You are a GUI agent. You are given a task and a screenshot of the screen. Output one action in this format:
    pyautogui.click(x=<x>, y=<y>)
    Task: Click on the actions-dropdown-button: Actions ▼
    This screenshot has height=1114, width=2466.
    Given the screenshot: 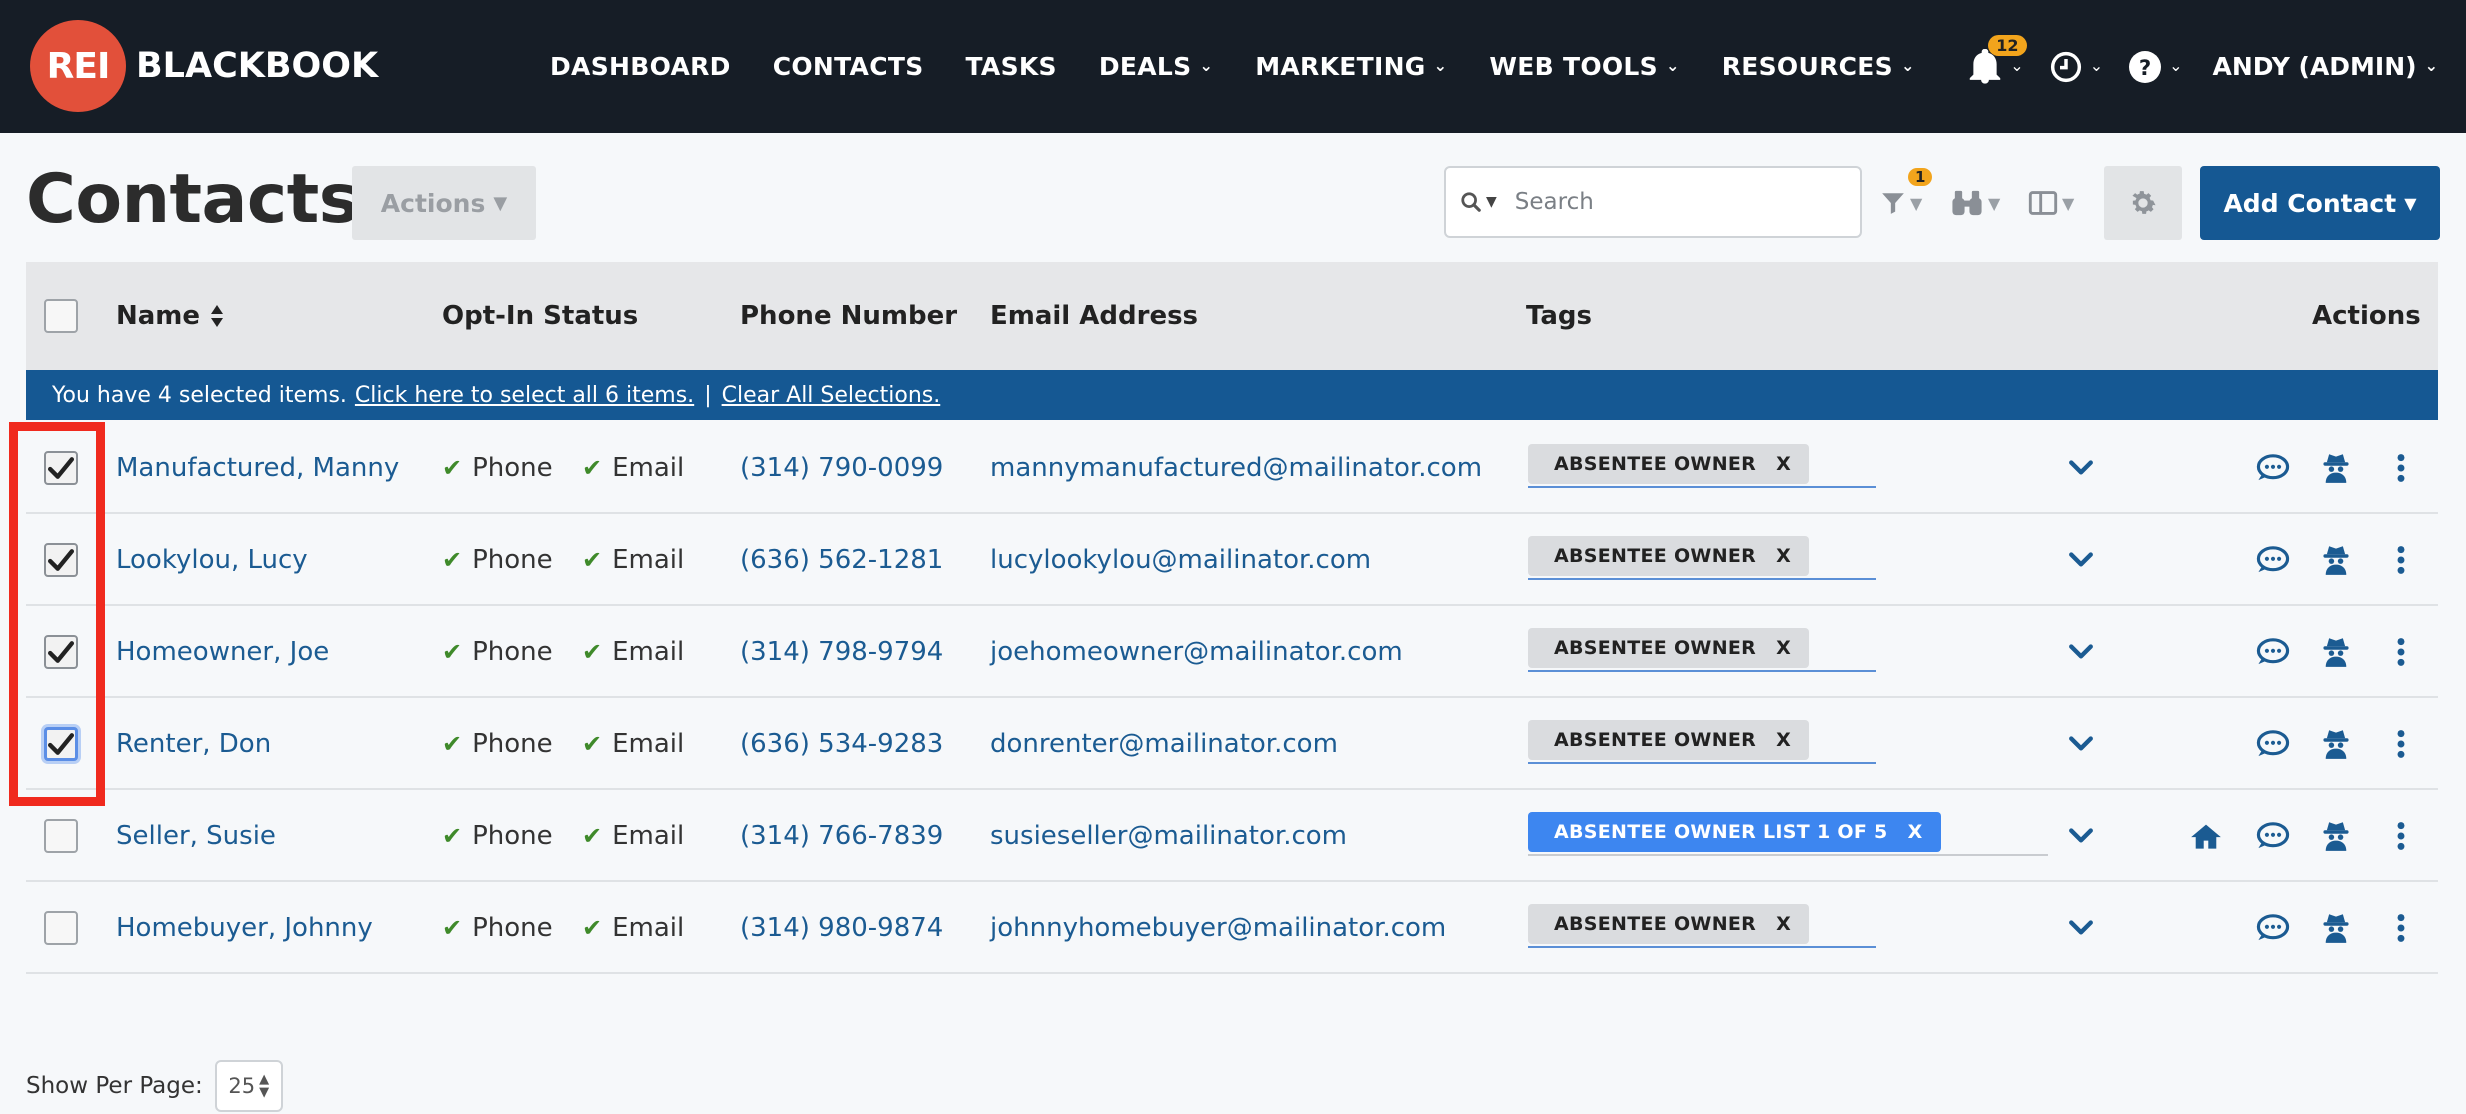 What is the action you would take?
    pyautogui.click(x=444, y=203)
    